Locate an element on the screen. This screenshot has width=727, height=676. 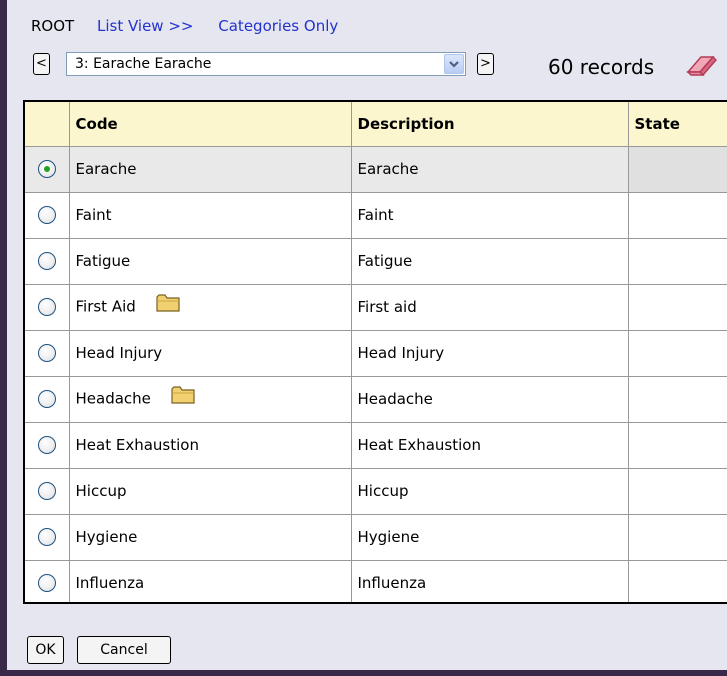
categories-only-link: Categories Only is located at coordinates (278, 26).